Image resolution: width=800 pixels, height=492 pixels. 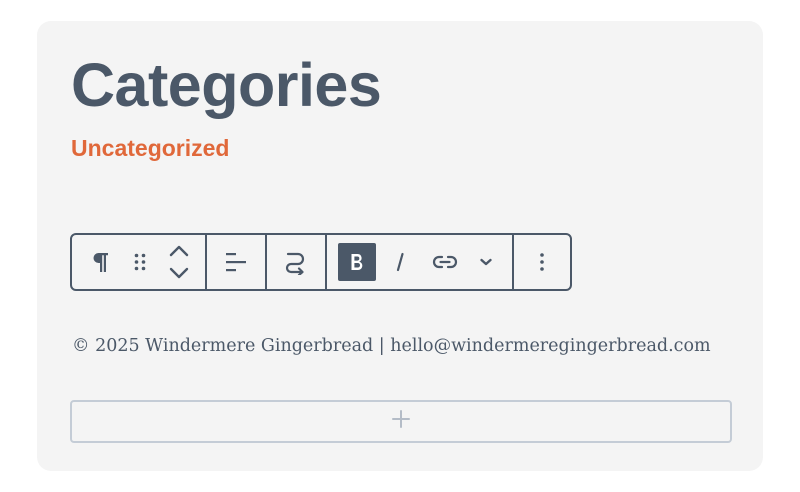 I want to click on page-title: Categories, so click(x=226, y=85).